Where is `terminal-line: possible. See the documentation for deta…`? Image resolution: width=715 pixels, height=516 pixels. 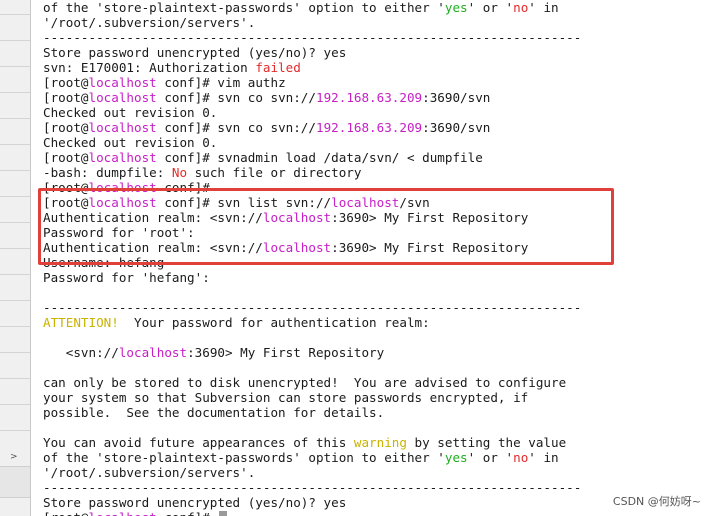 terminal-line: possible. See the documentation for deta… is located at coordinates (213, 412).